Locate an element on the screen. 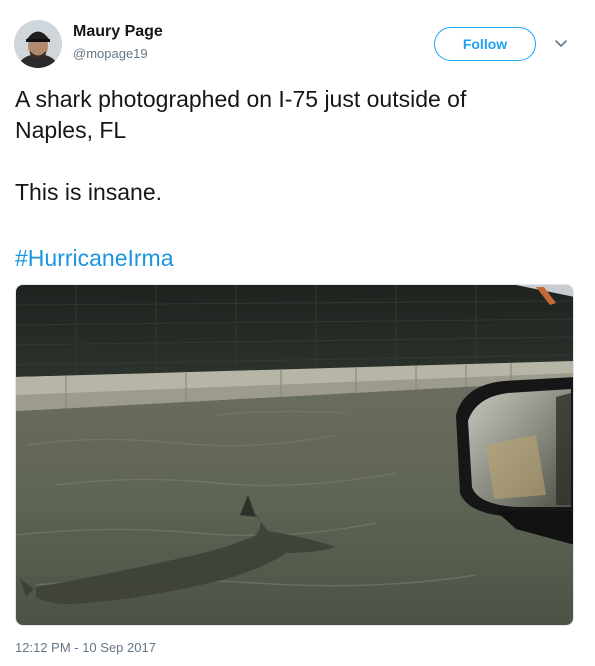  display-name: Maury Page is located at coordinates (118, 32).